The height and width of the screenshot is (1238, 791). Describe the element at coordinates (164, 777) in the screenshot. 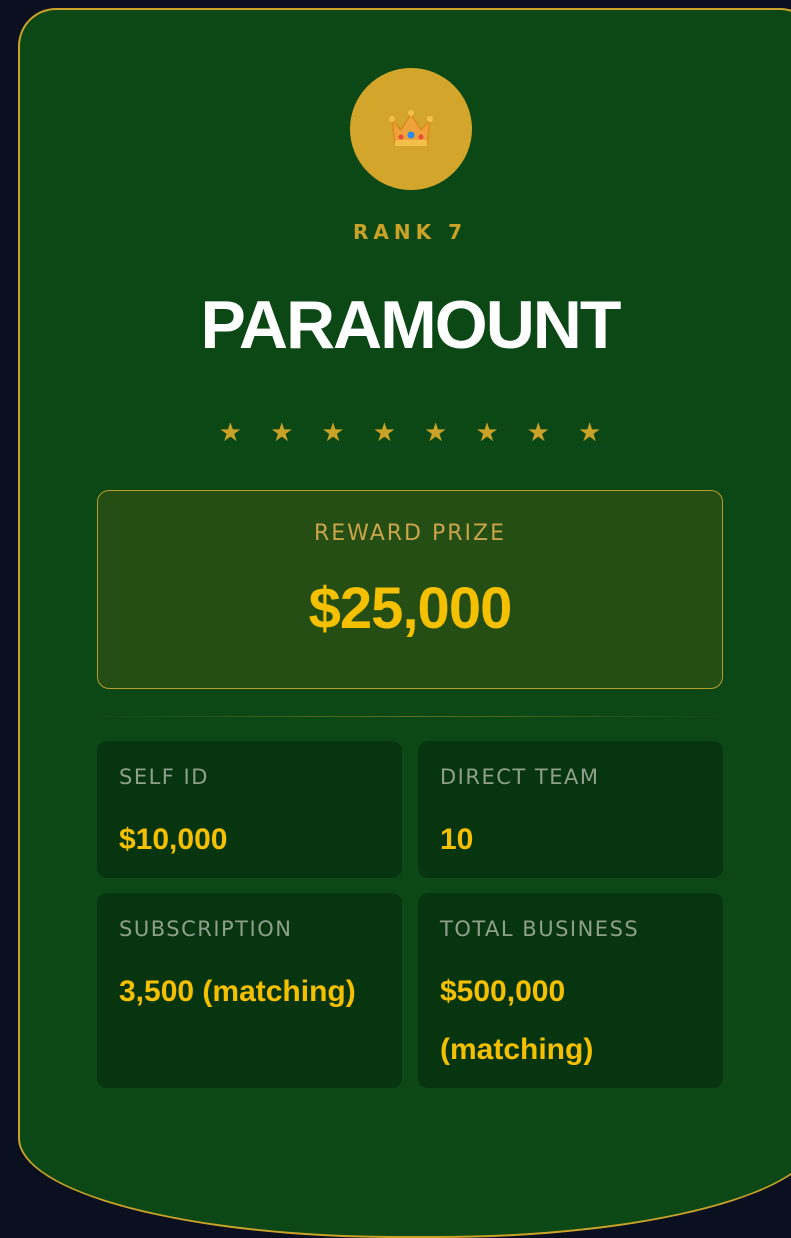

I see `stat-label: SELF ID` at that location.